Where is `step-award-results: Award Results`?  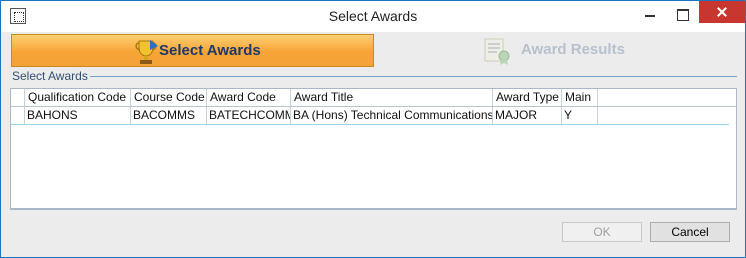 step-award-results: Award Results is located at coordinates (555, 50).